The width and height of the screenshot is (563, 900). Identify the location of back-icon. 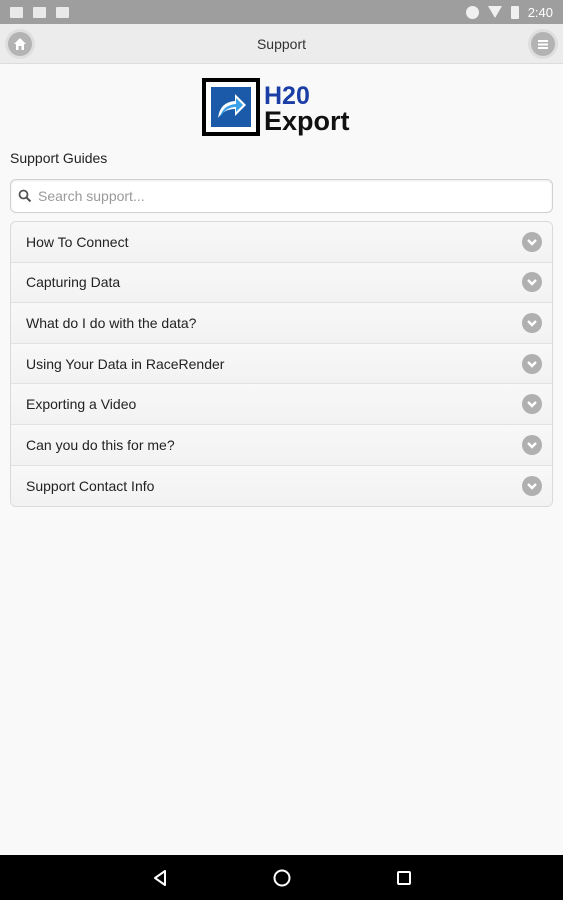
(159, 877).